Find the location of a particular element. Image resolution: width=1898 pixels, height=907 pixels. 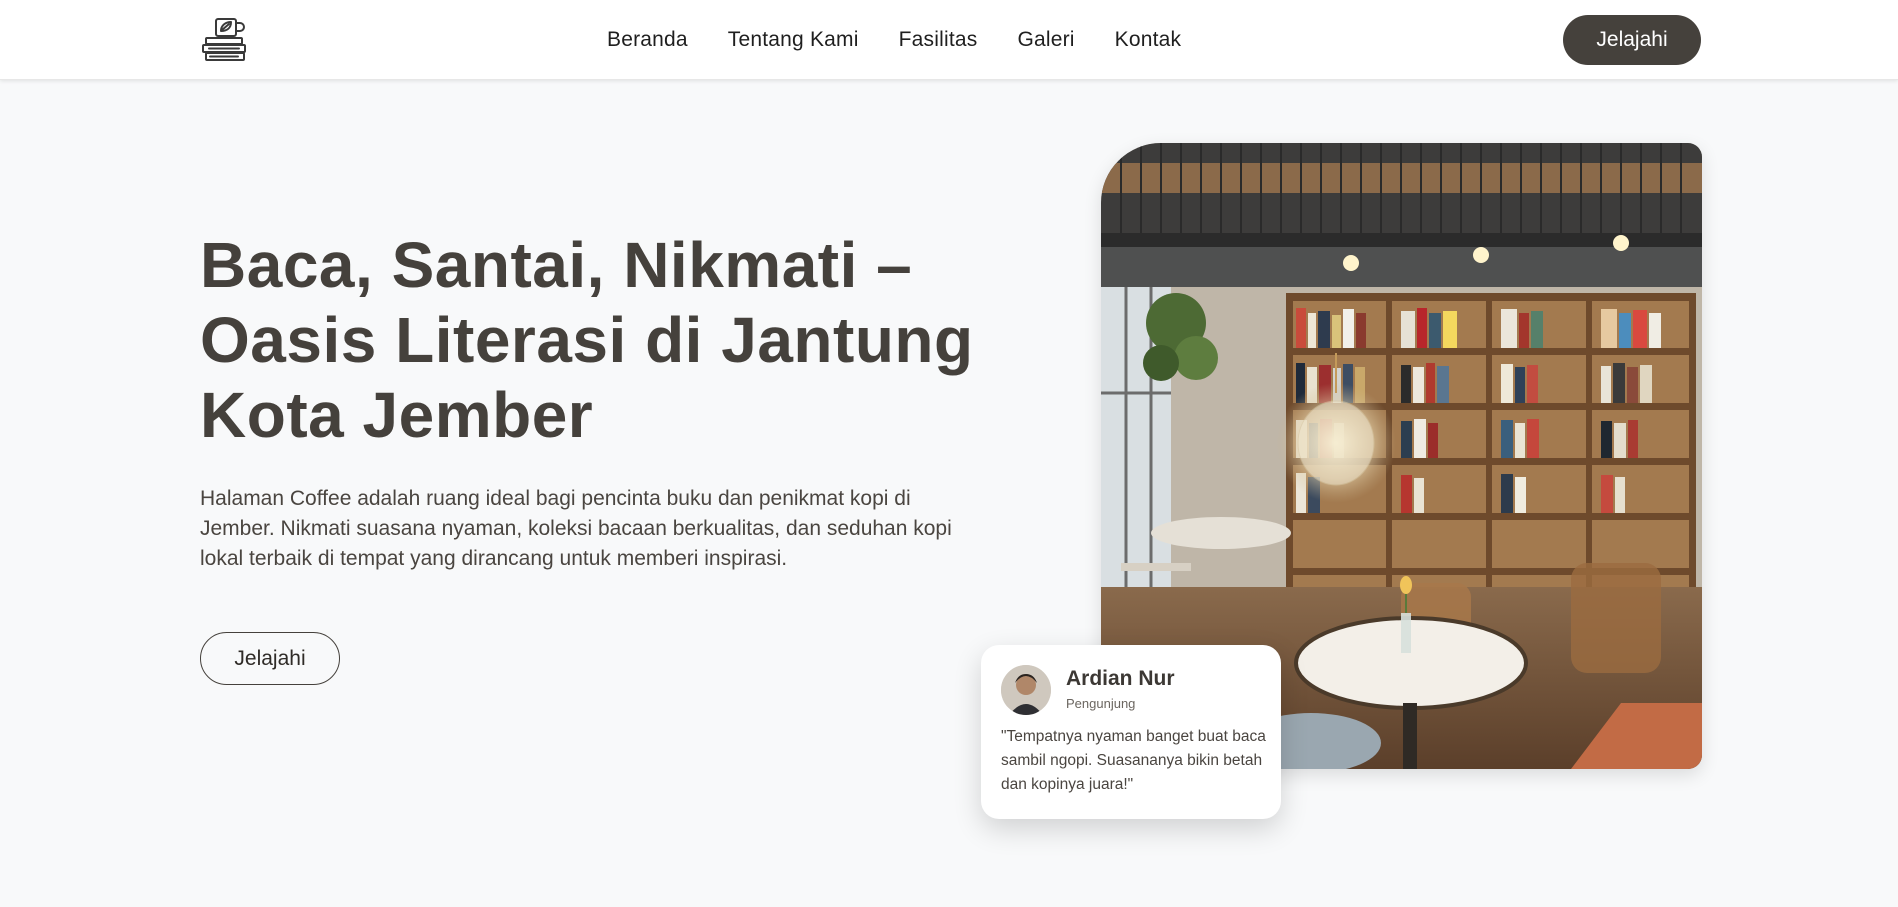

coffee-books-logo-icon is located at coordinates (225, 40).